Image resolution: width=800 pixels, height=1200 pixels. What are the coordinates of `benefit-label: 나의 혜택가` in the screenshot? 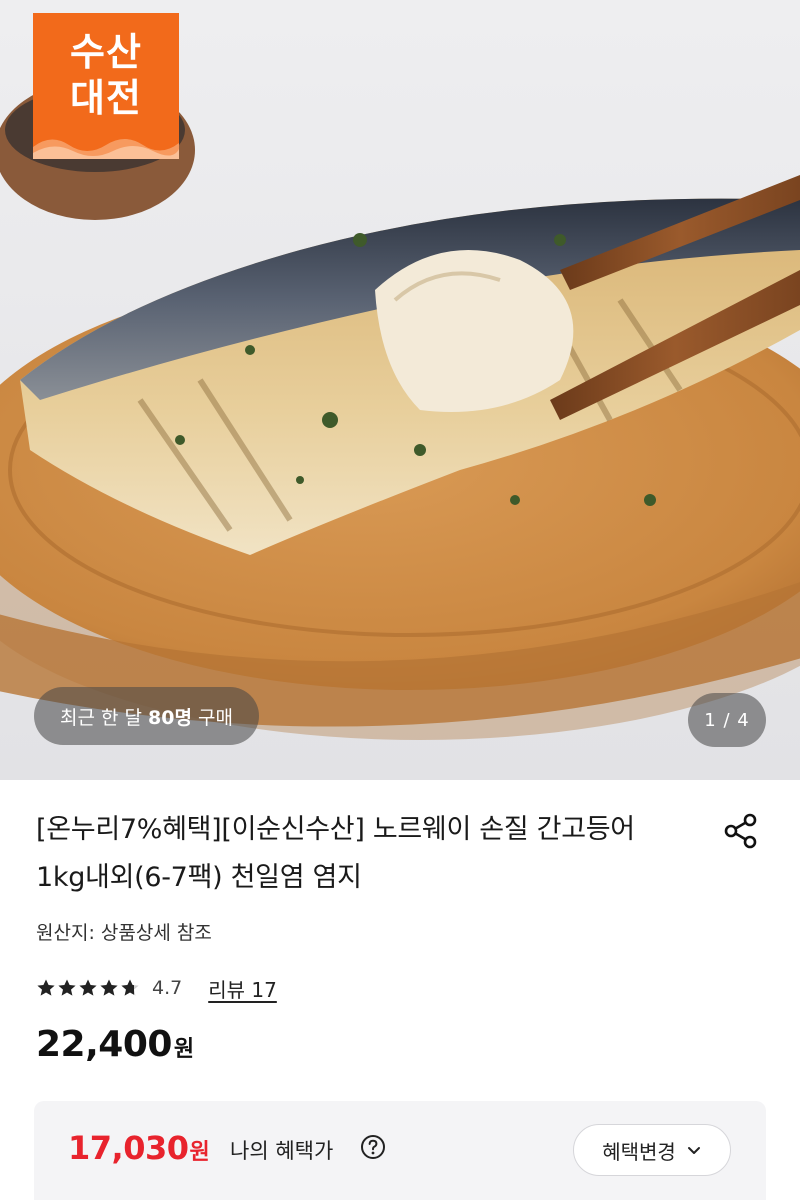 It's located at (282, 1151).